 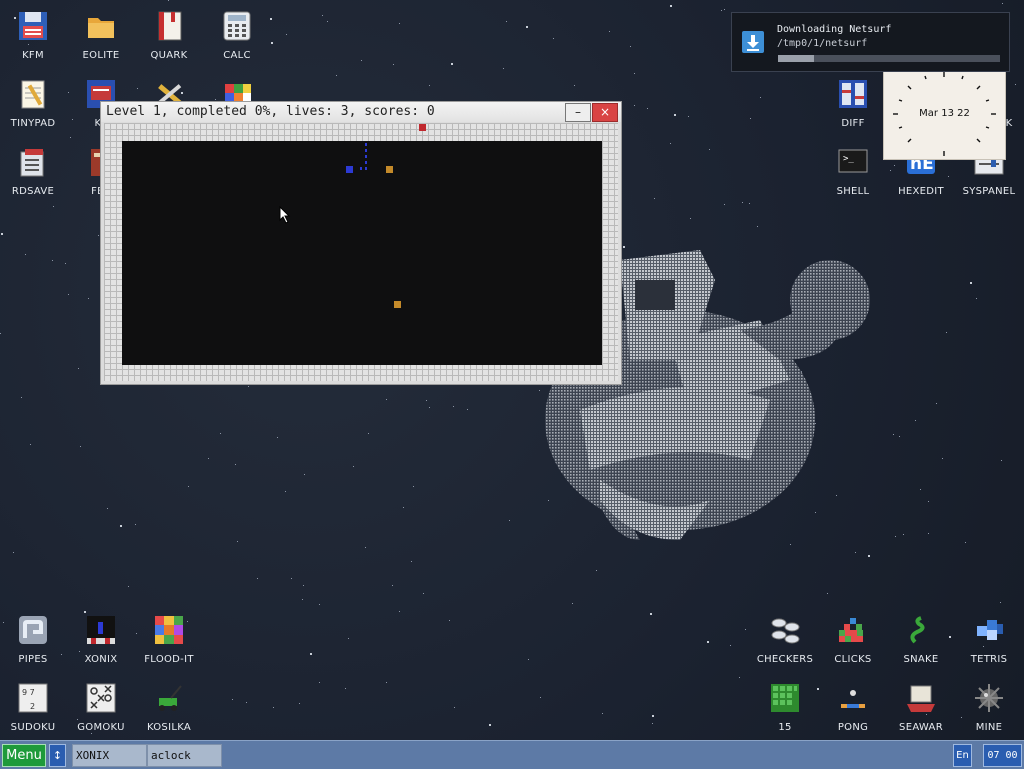 I want to click on desktop-icon-kosilka: KOSILKA, so click(x=169, y=704).